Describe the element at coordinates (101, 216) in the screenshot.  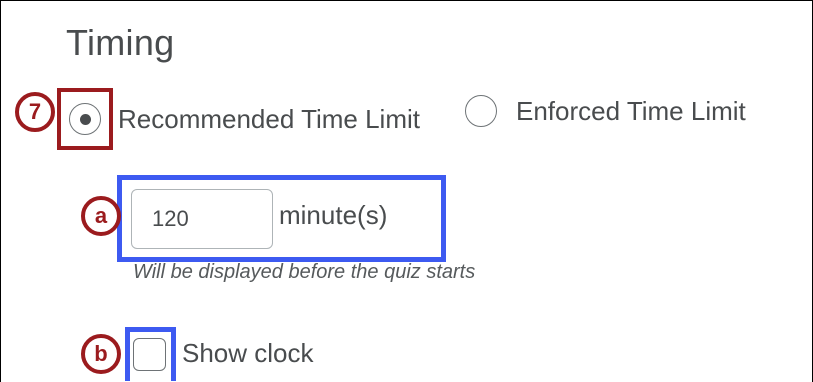
I see `callout-step-a: a` at that location.